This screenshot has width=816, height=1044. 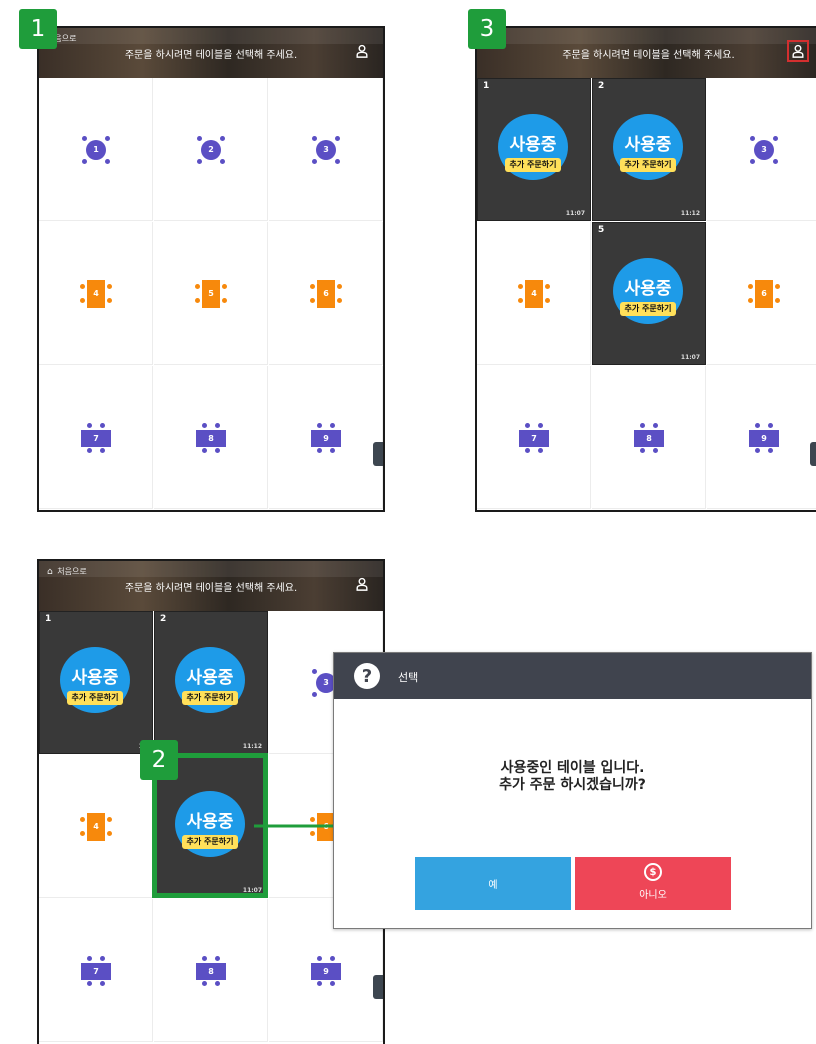 What do you see at coordinates (653, 883) in the screenshot?
I see `no-button: $ 아니오` at bounding box center [653, 883].